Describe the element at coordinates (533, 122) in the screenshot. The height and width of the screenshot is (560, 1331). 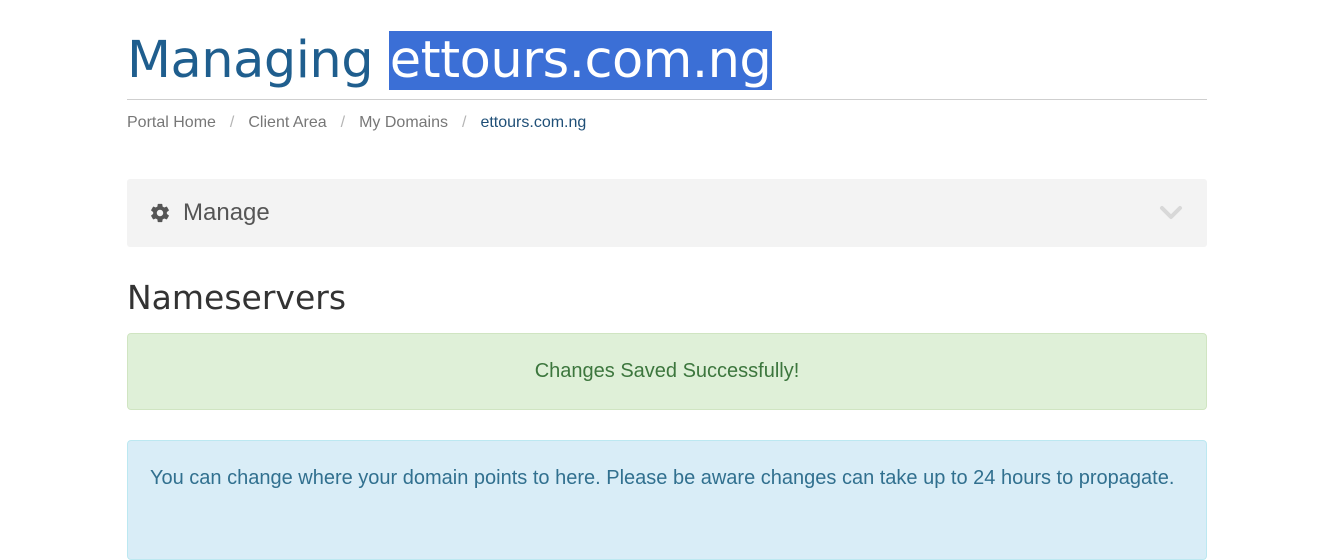
I see `breadcrumb-current-domain: ettours.com.ng` at that location.